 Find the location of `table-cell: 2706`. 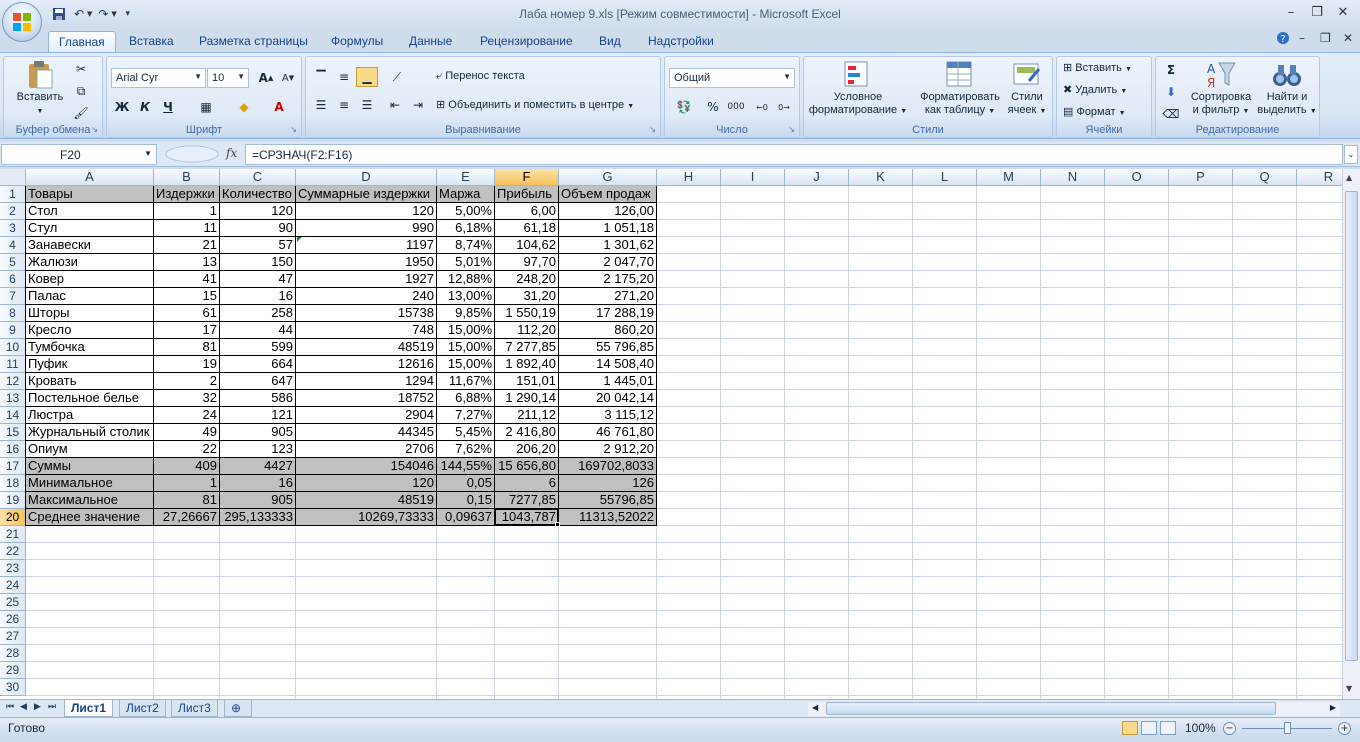

table-cell: 2706 is located at coordinates (366, 449).